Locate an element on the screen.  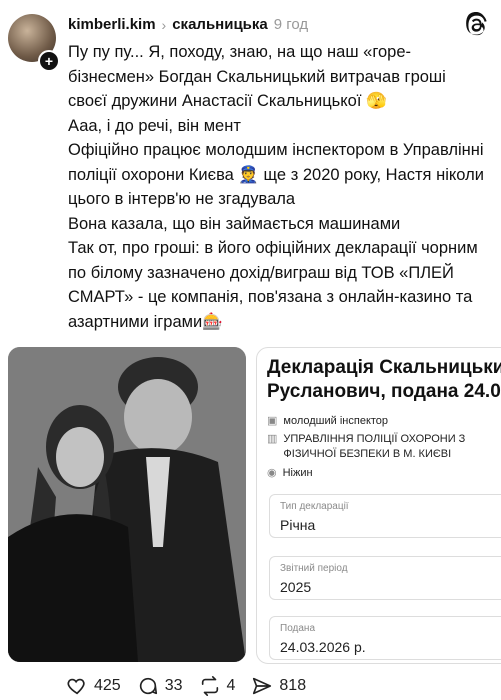
timestamp: 9 год is located at coordinates (291, 24).